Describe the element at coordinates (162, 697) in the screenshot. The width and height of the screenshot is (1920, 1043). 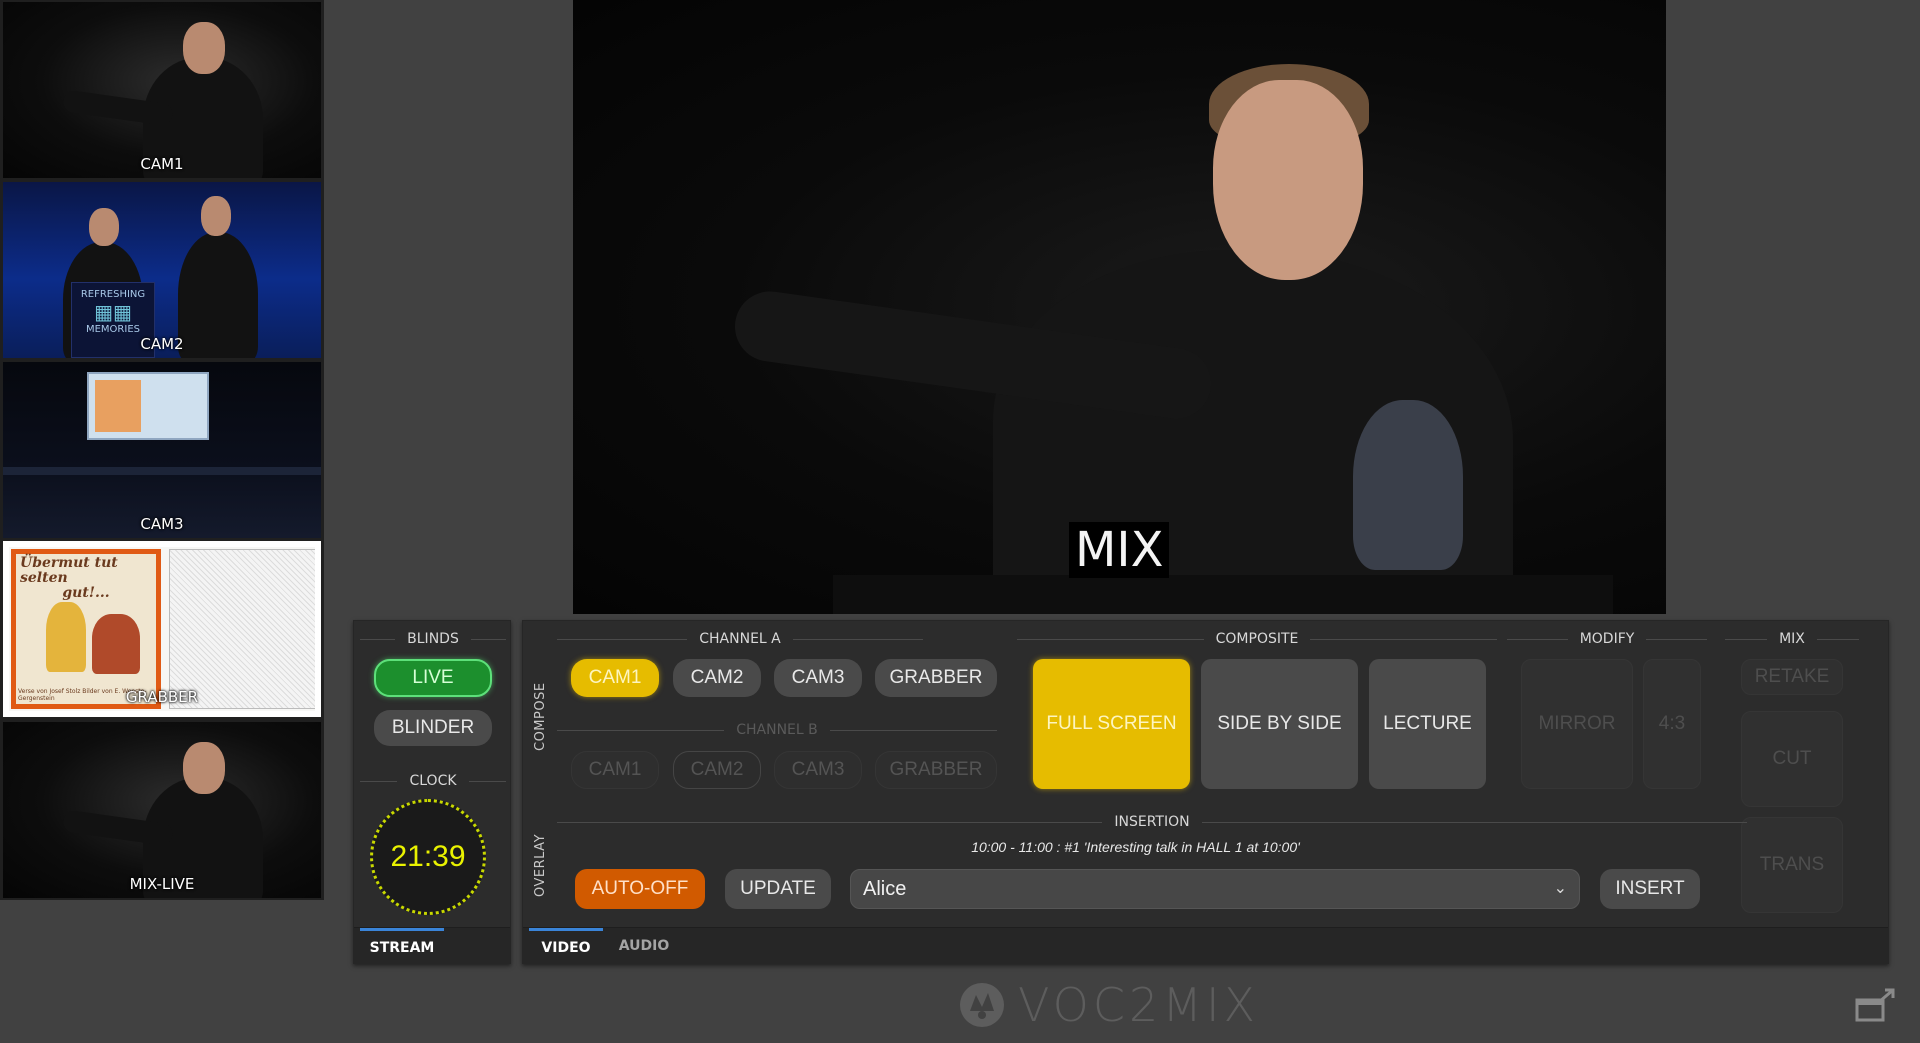
I see `preview-label: GRABBER` at that location.